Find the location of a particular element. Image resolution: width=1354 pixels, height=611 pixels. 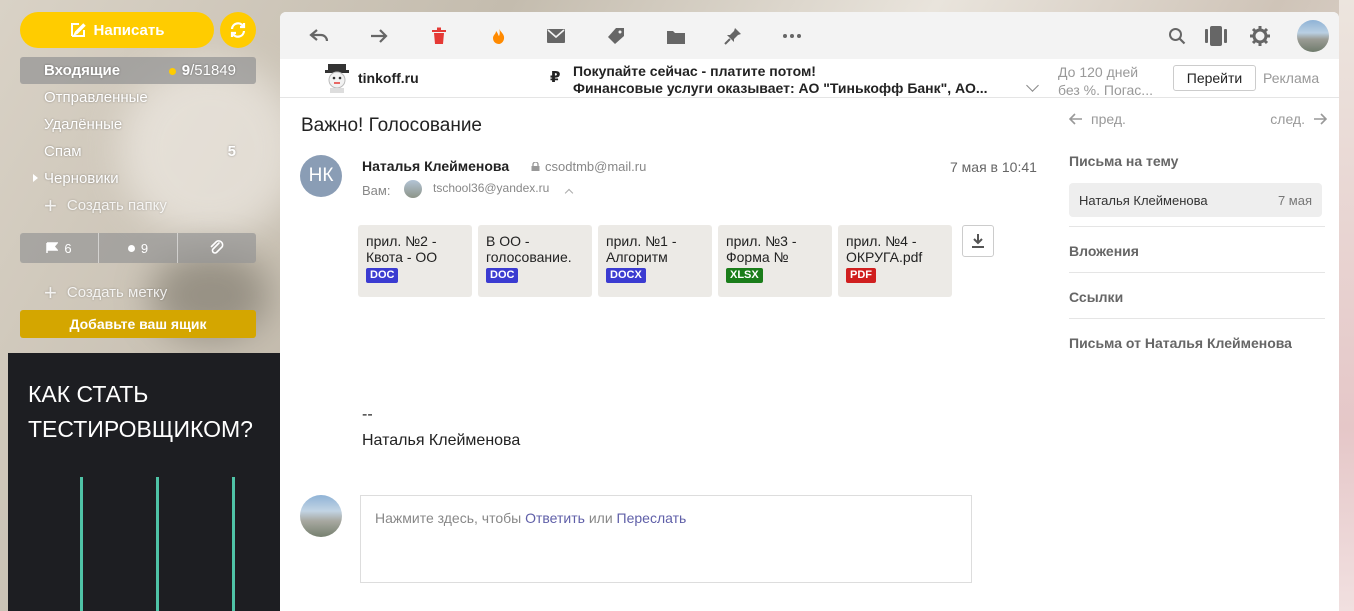

add-mailbox-button: Добавьте ваш ящик is located at coordinates (138, 324).